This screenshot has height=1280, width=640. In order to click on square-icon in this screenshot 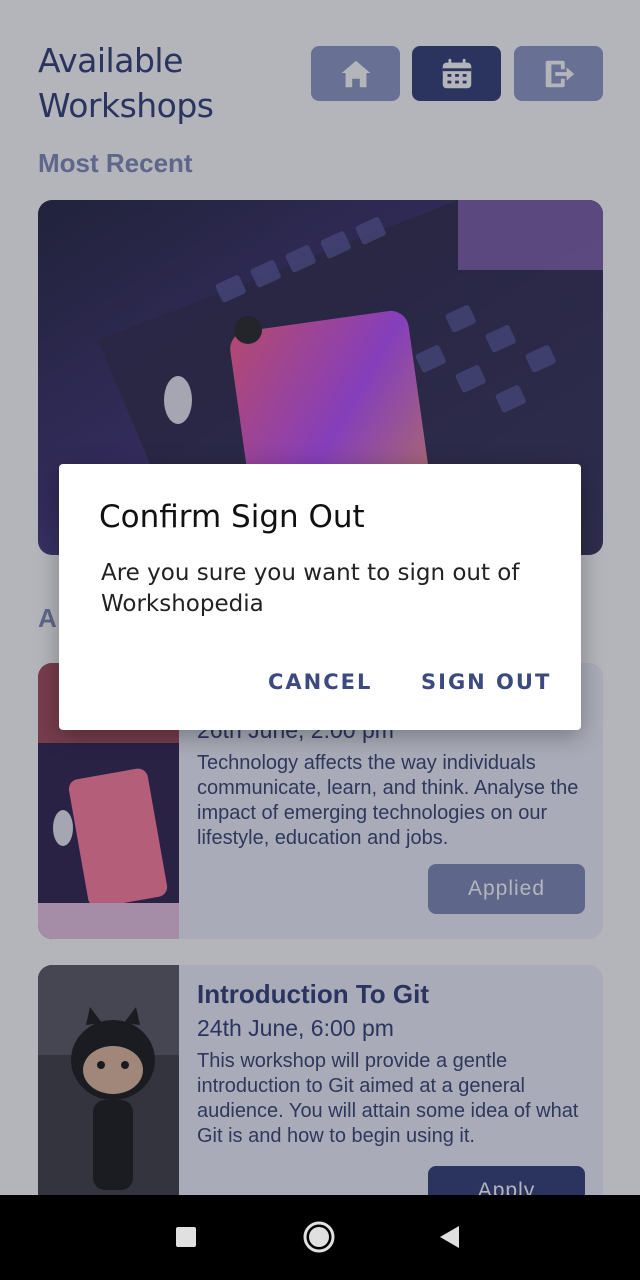, I will do `click(186, 1237)`.